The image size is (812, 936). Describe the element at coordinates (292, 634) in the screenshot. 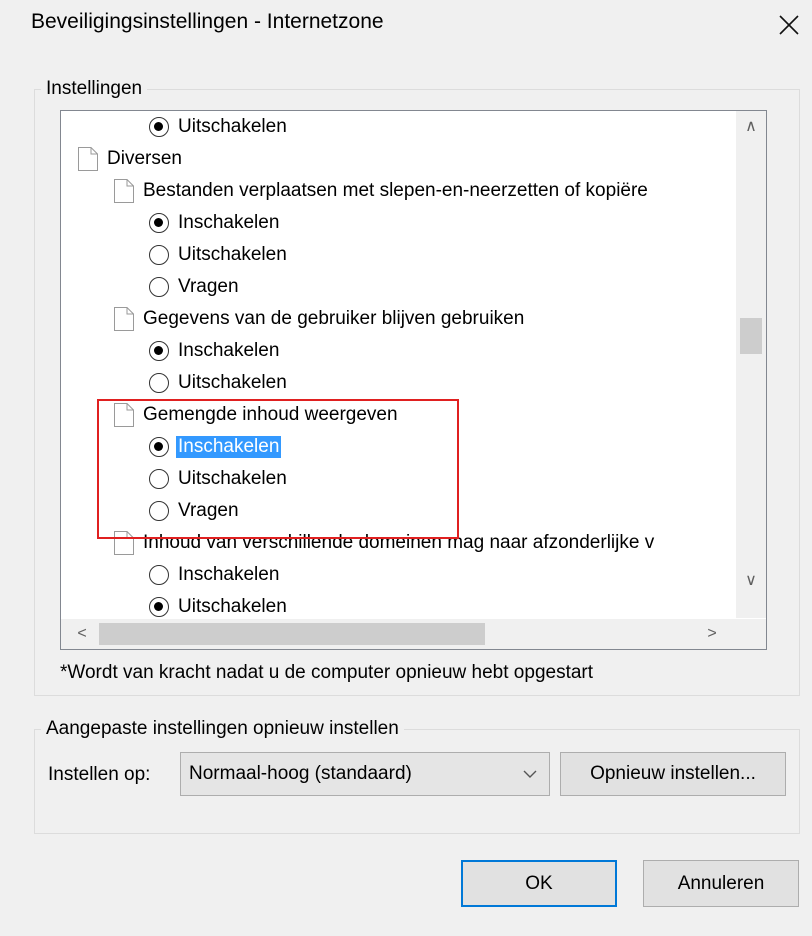

I see `horizontal-scroll-thumb` at that location.